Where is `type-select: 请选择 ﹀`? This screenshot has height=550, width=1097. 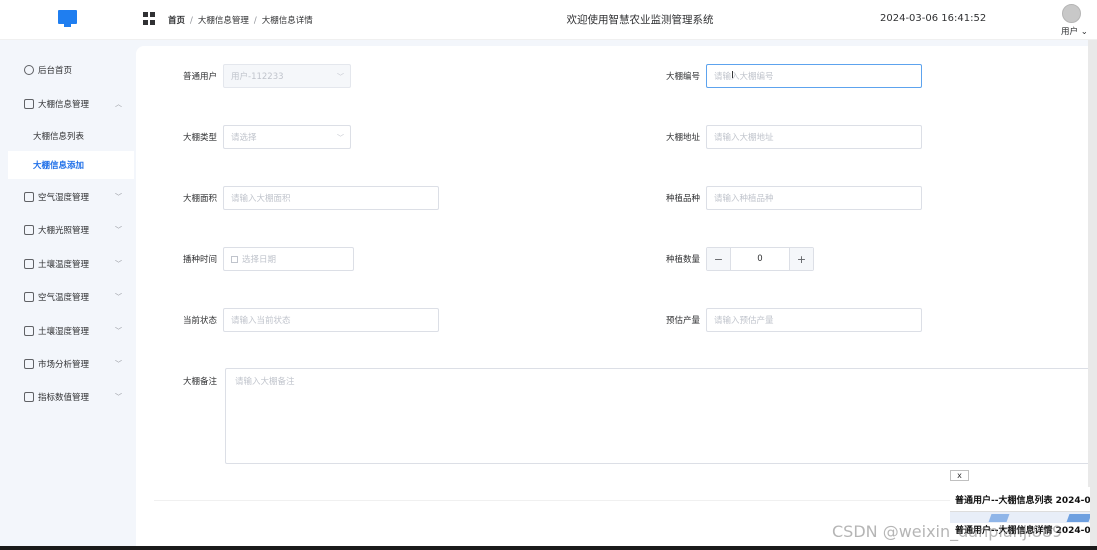
type-select: 请选择 ﹀ is located at coordinates (287, 137).